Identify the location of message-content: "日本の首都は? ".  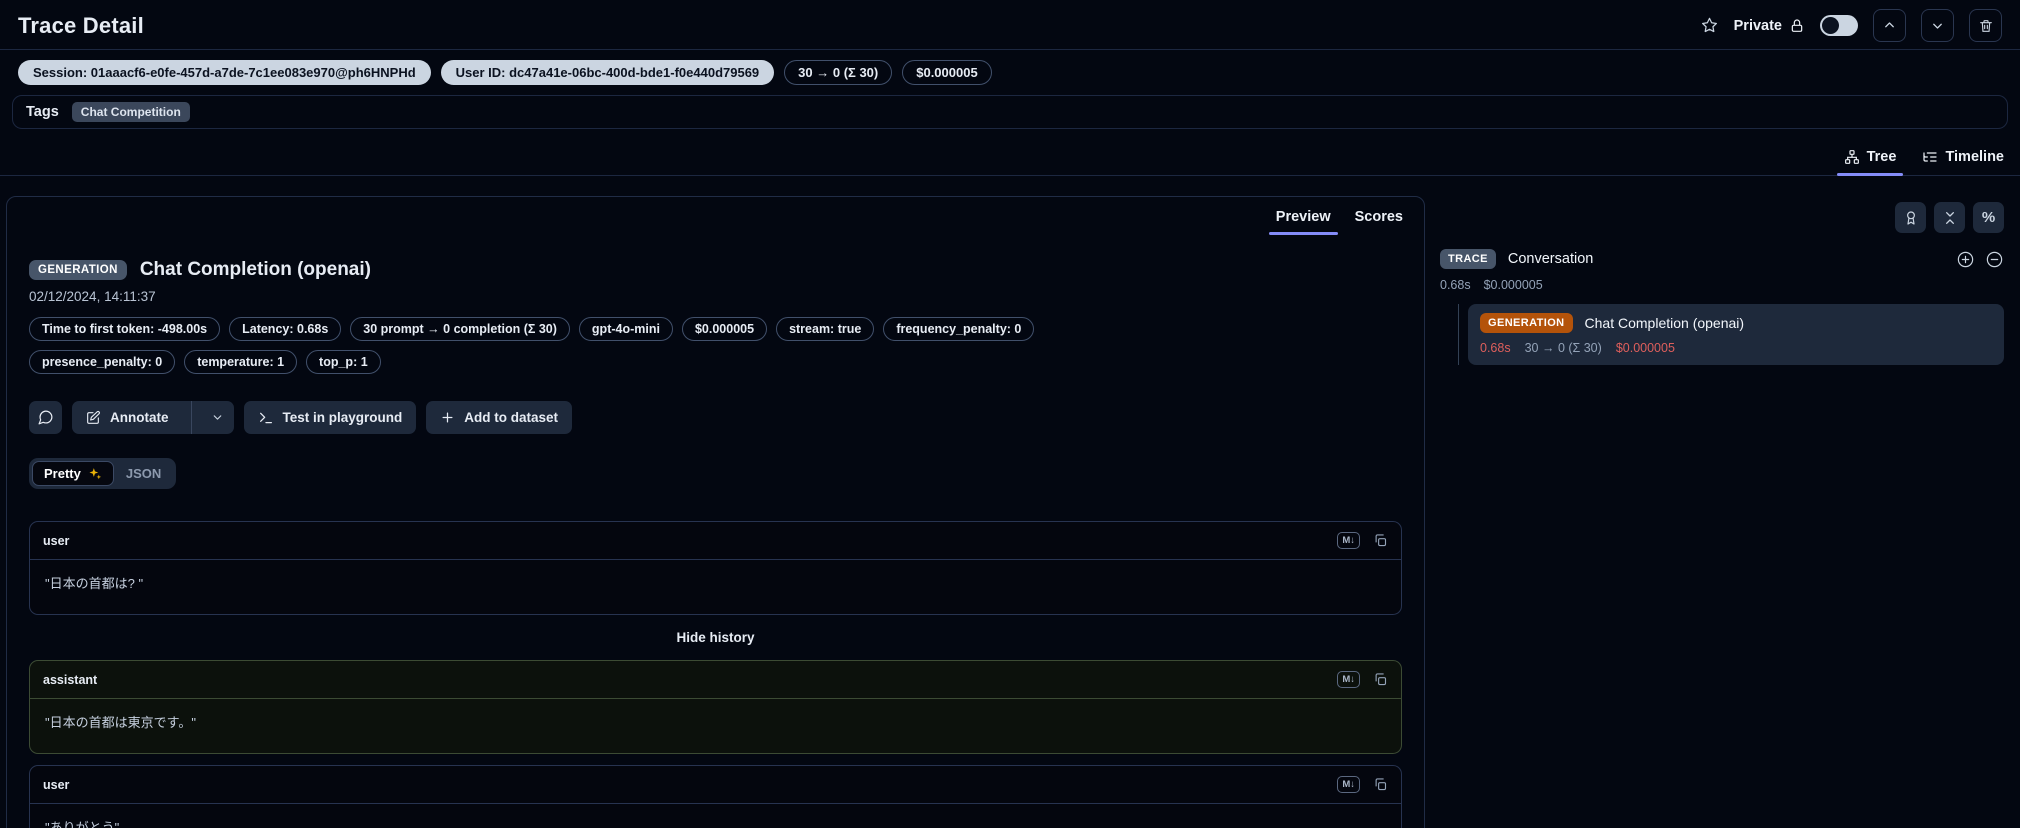
(94, 583).